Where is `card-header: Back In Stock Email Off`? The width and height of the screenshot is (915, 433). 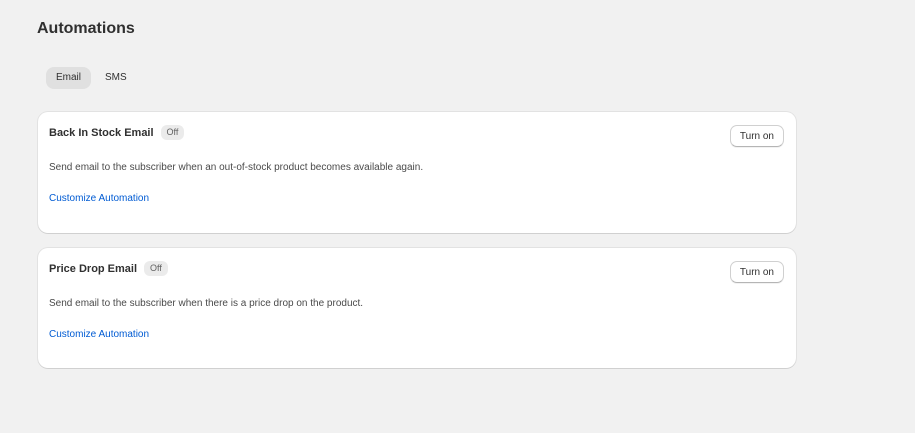 card-header: Back In Stock Email Off is located at coordinates (117, 132).